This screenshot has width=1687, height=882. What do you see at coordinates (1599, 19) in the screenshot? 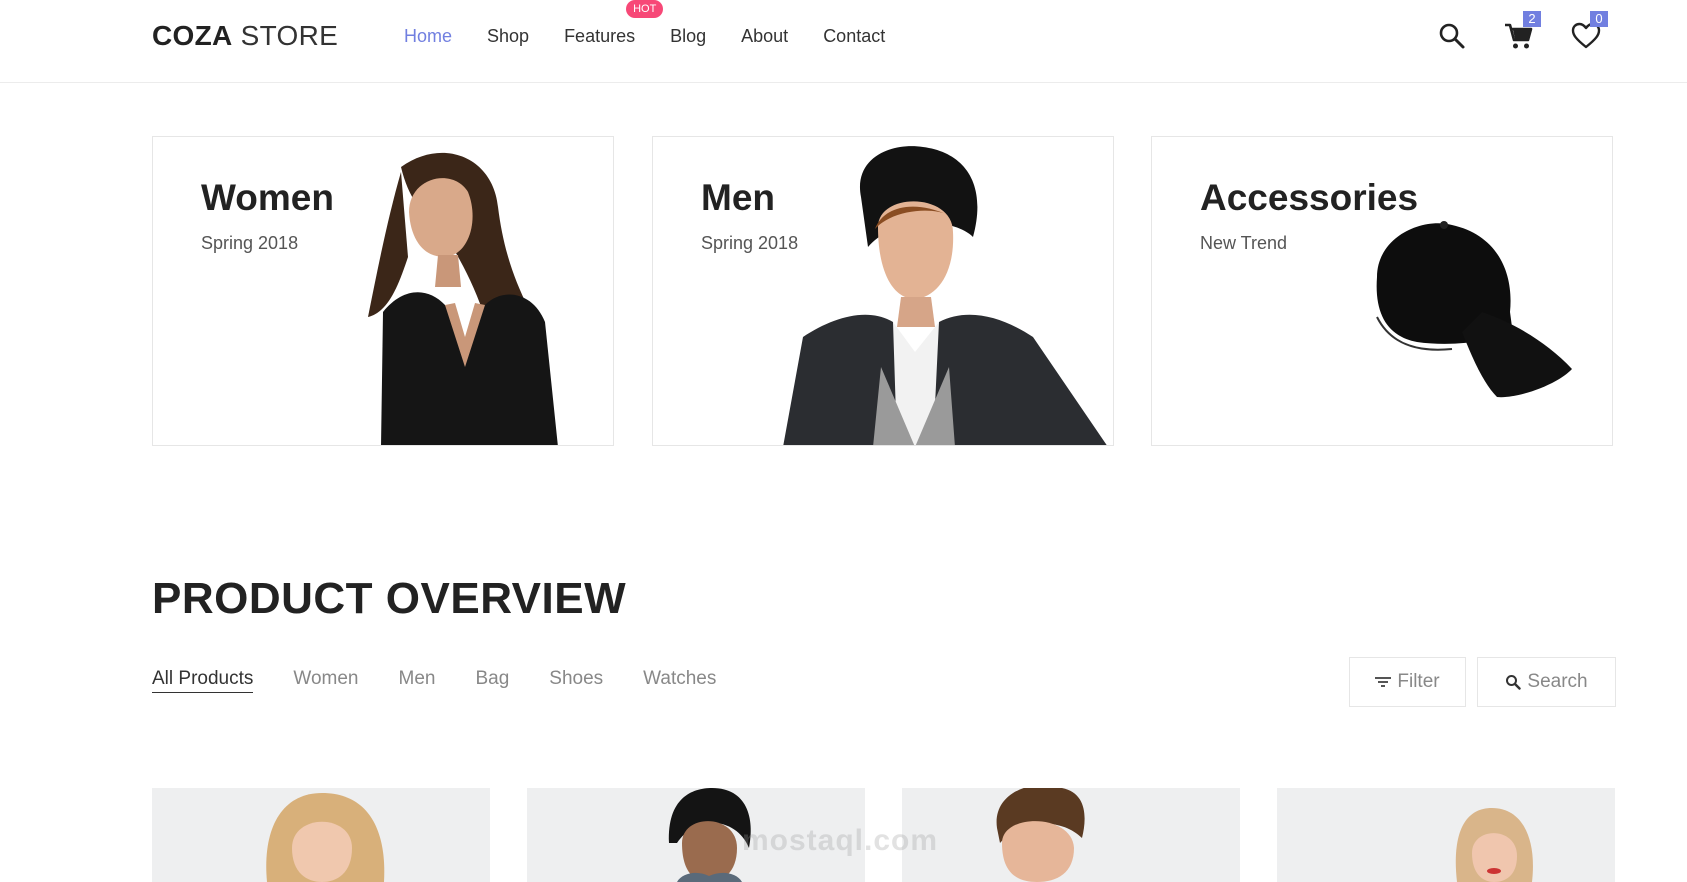
I see `wishlist-count-badge: 0` at bounding box center [1599, 19].